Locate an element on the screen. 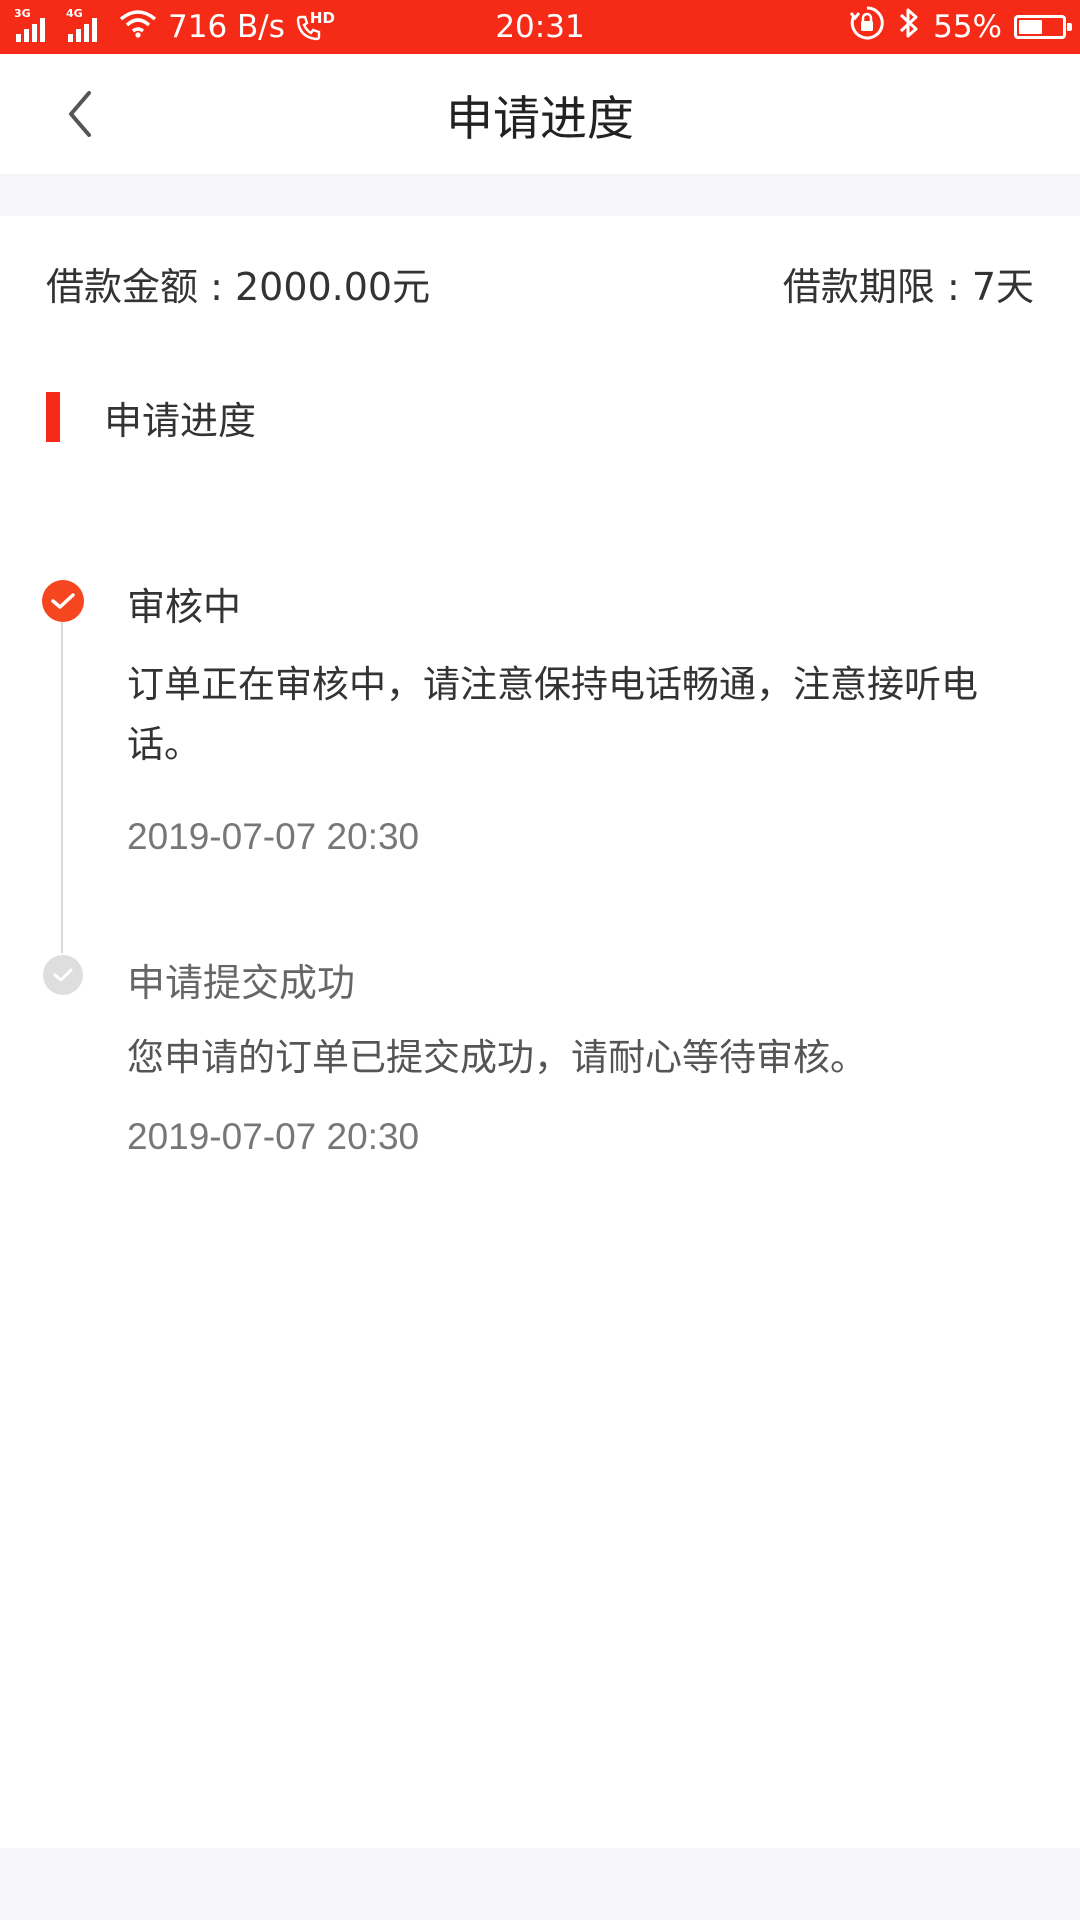 This screenshot has width=1080, height=1920. page-title: 申请进度 is located at coordinates (540, 119).